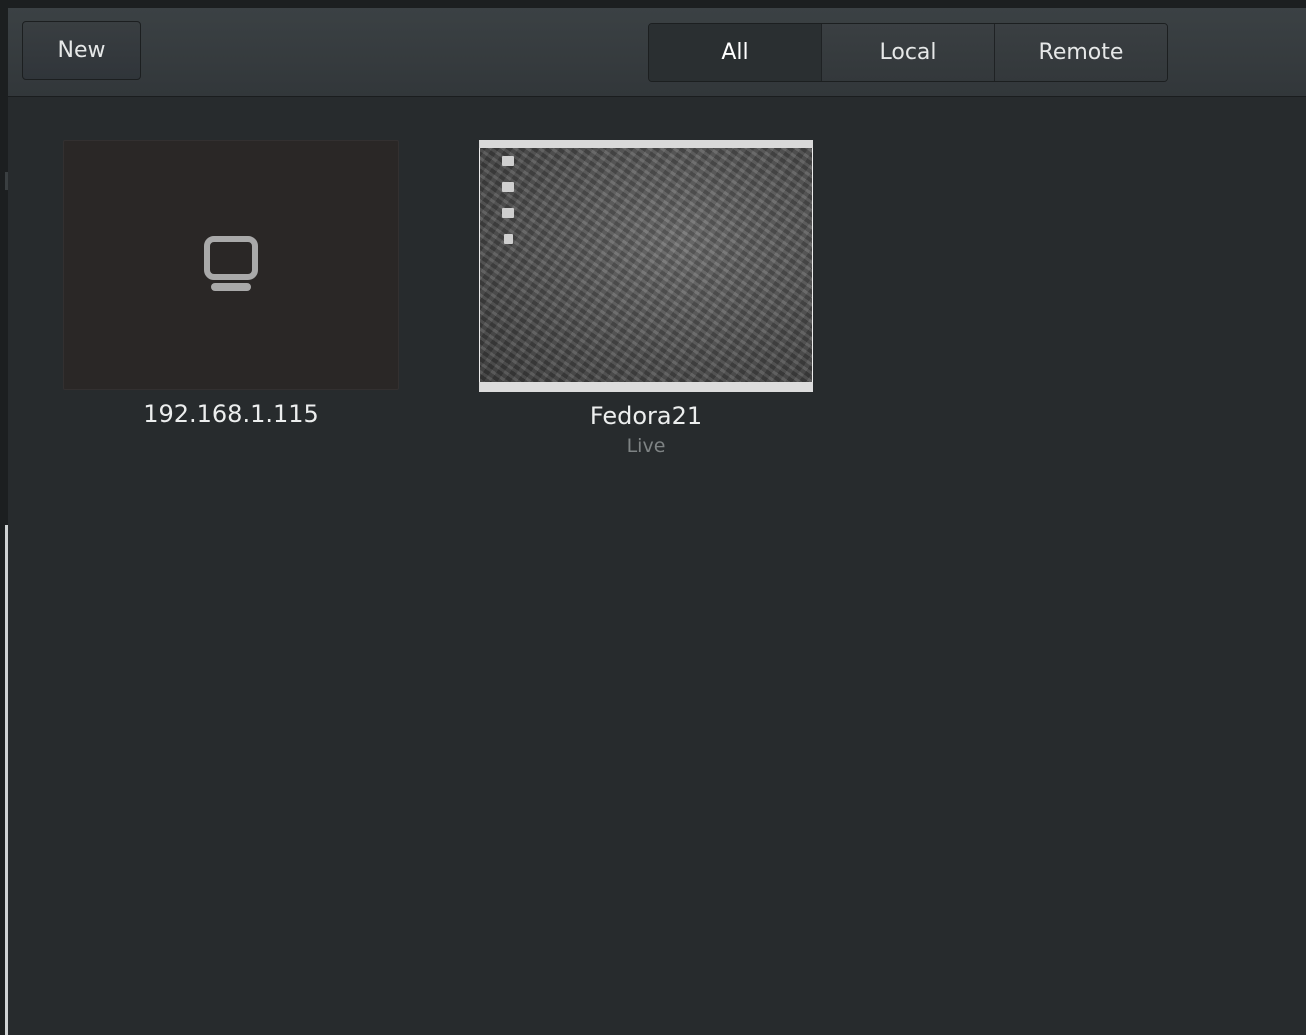  Describe the element at coordinates (646, 416) in the screenshot. I see `box-title: Fedora21` at that location.